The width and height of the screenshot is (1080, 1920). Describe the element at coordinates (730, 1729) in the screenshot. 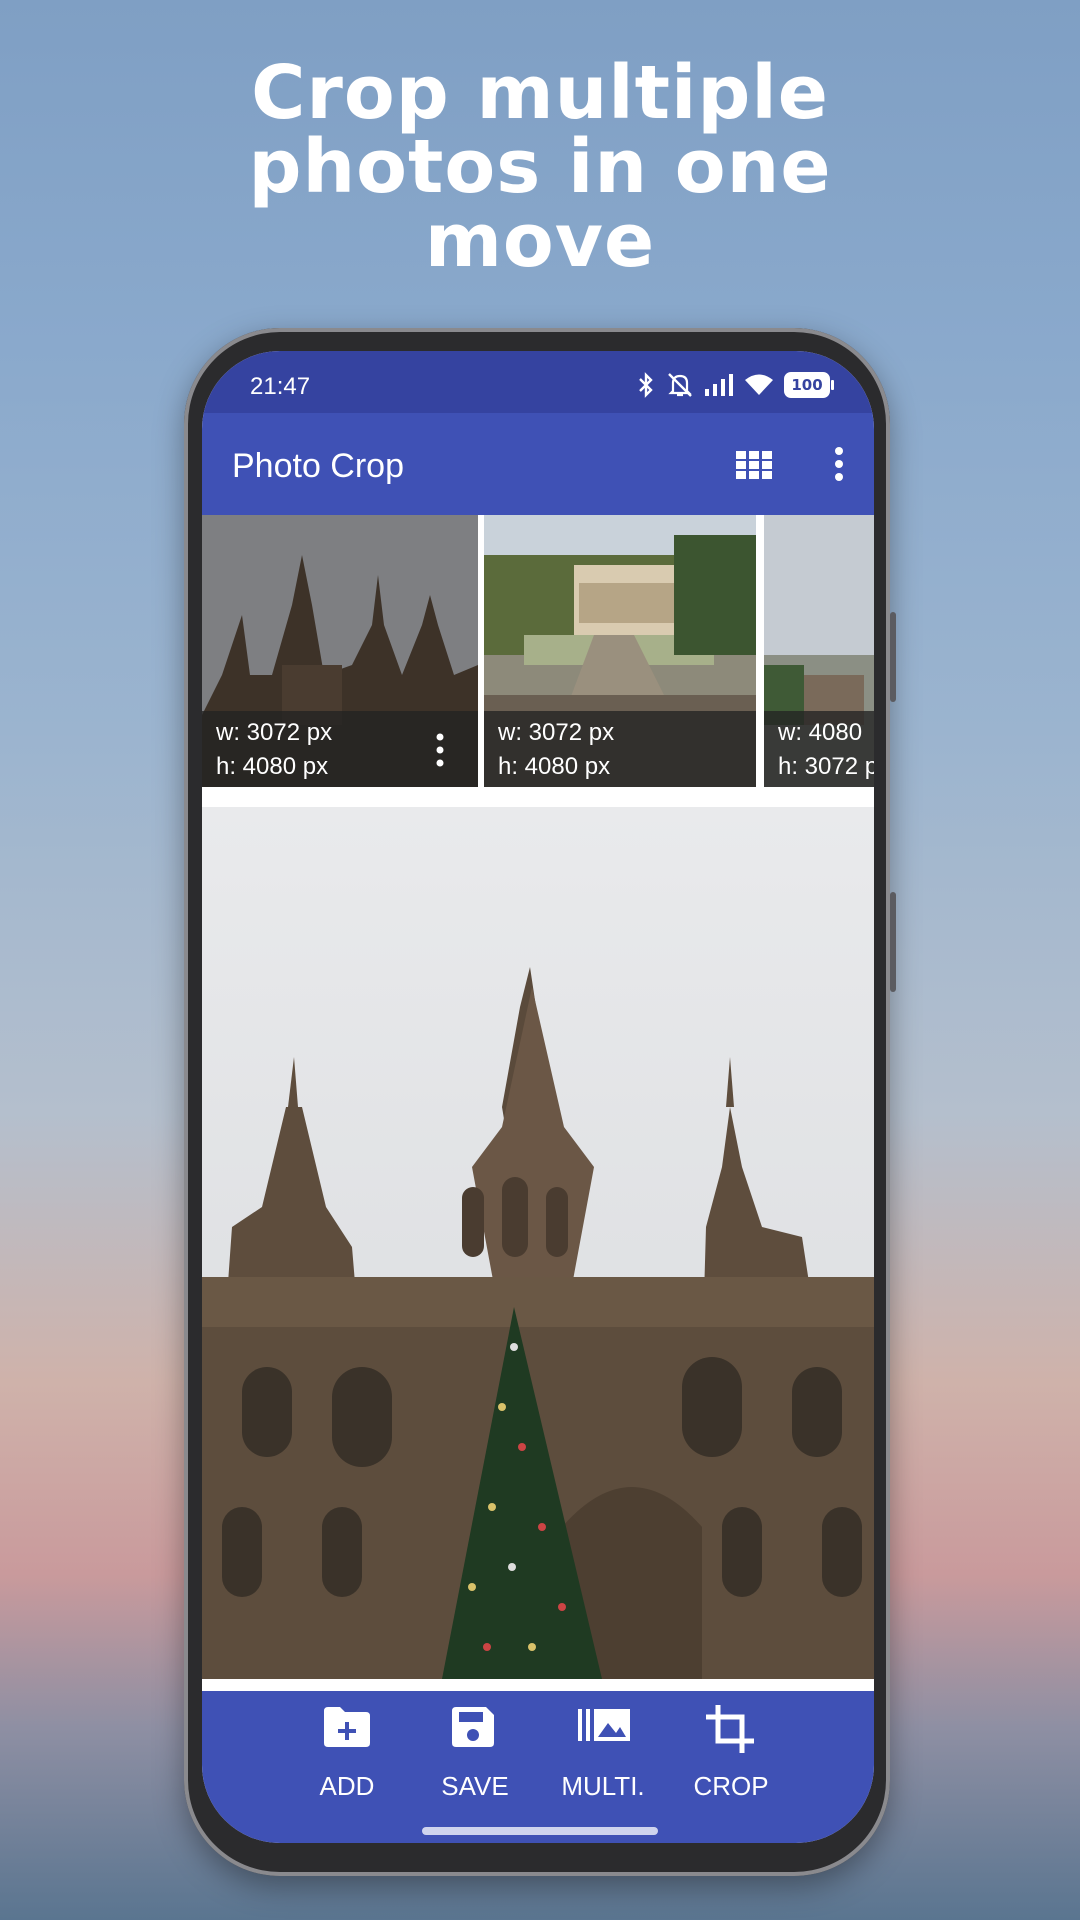

I see `crop-icon` at that location.